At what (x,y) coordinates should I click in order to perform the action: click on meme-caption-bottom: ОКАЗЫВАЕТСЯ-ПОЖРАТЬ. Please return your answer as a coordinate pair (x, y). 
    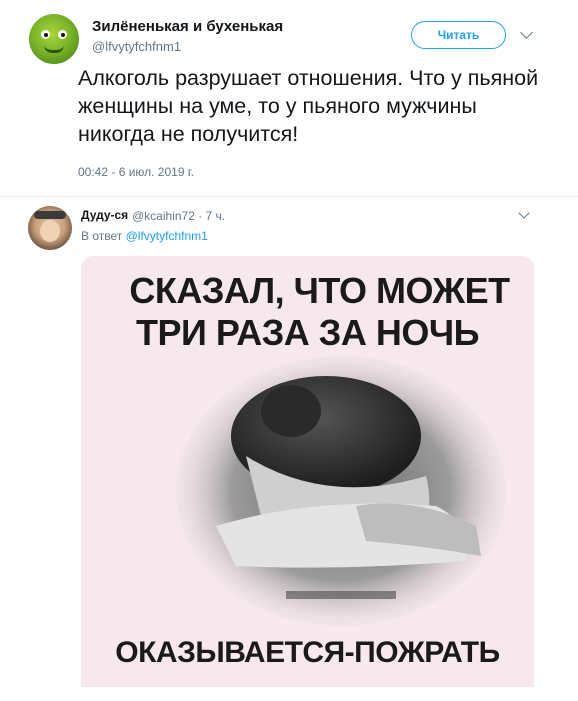
    Looking at the image, I should click on (307, 652).